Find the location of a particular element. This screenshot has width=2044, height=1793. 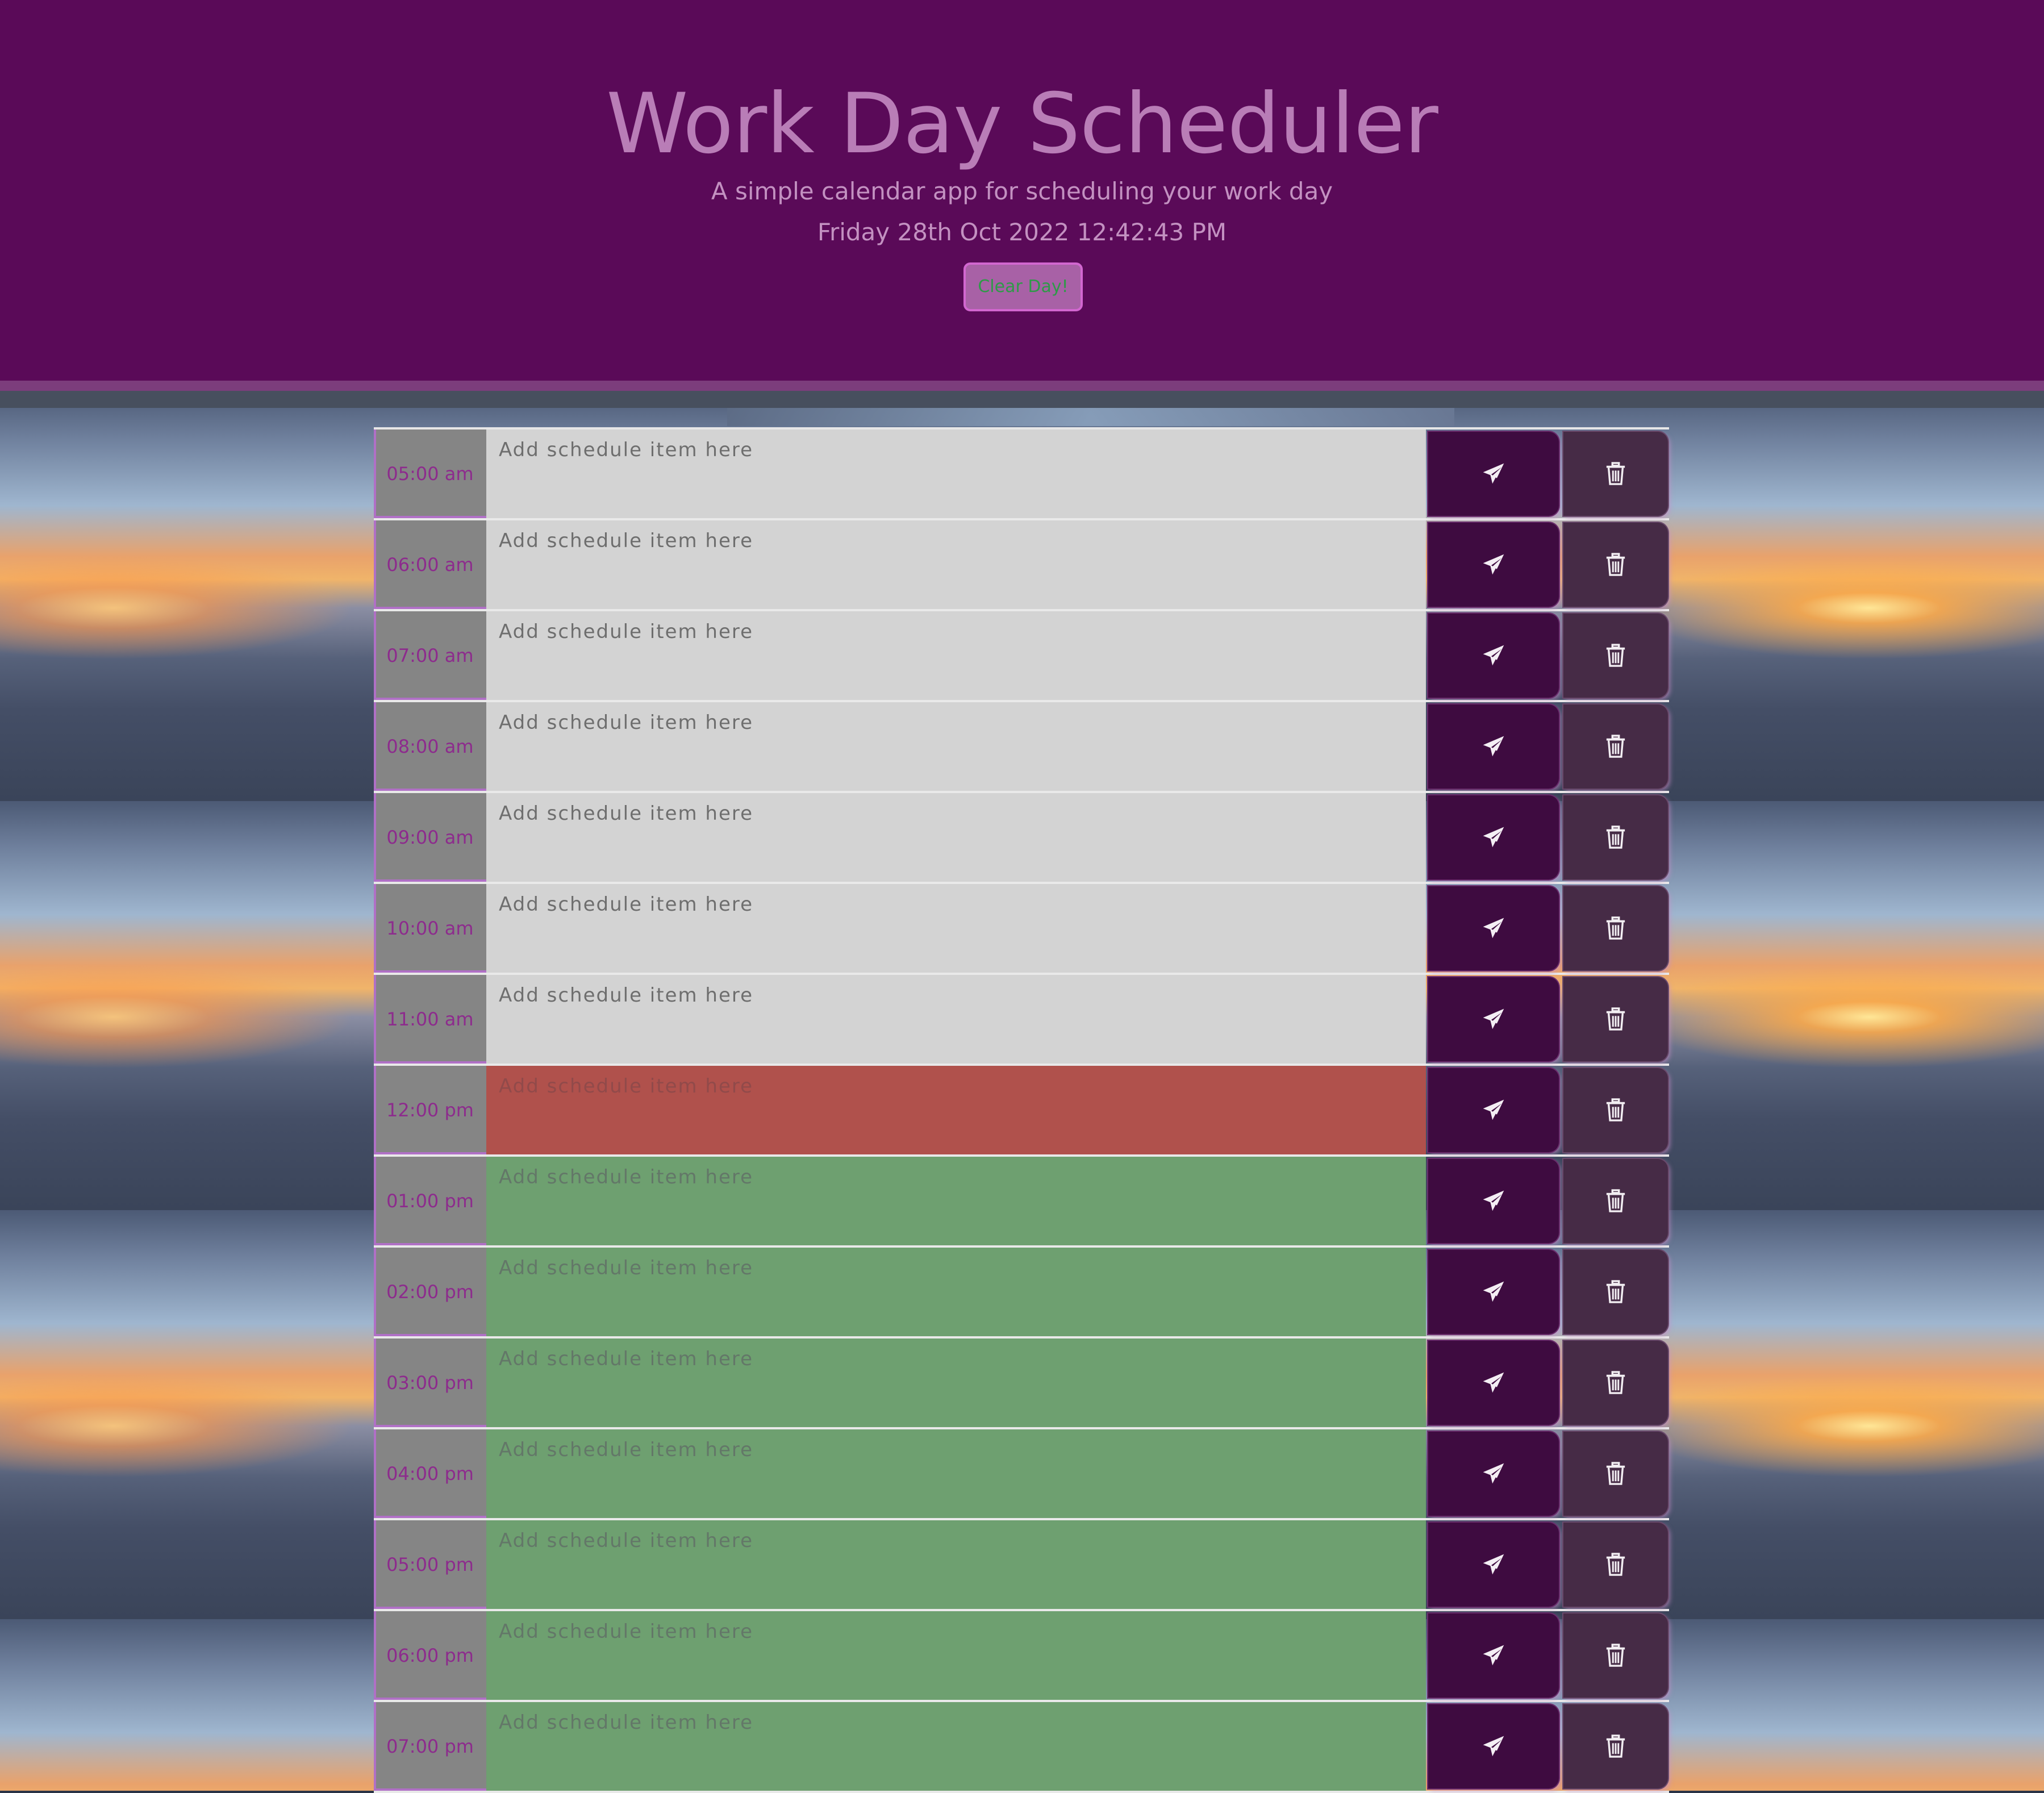

hour-label: 10:00 am is located at coordinates (430, 928).